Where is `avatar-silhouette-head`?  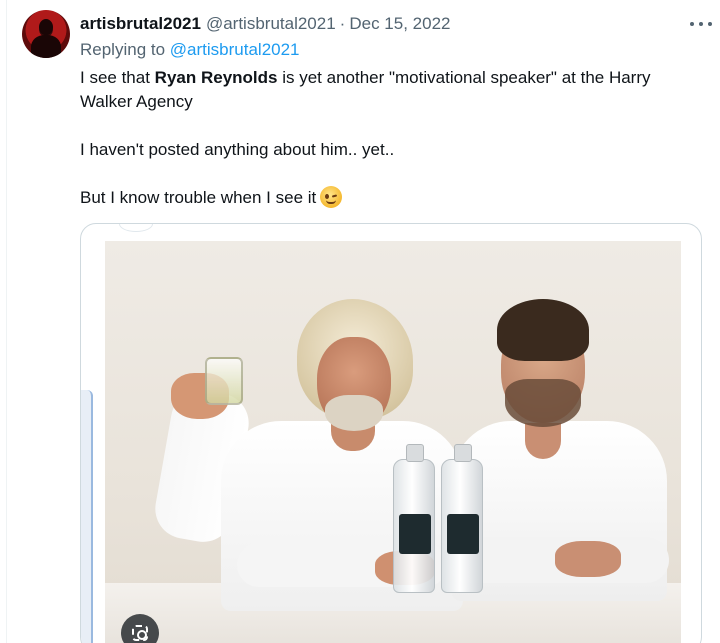 avatar-silhouette-head is located at coordinates (46, 27).